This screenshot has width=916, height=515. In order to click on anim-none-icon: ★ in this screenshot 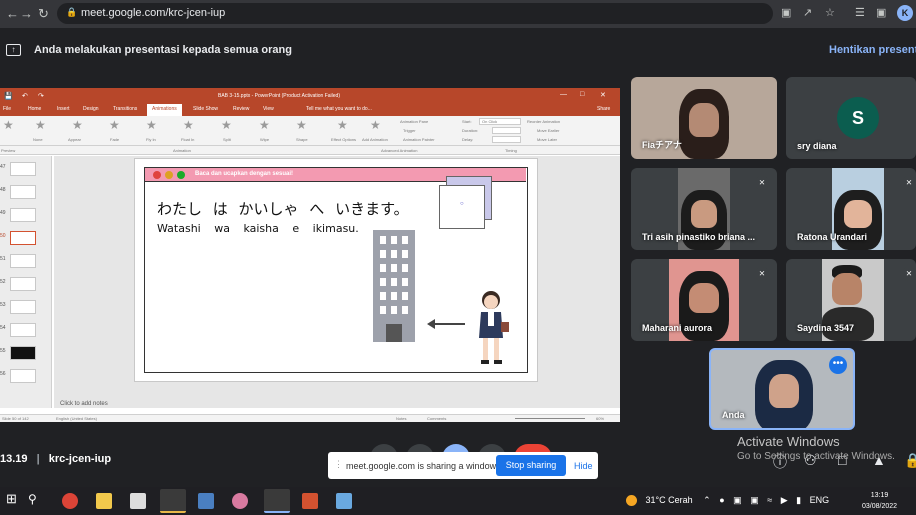, I will do `click(40, 125)`.